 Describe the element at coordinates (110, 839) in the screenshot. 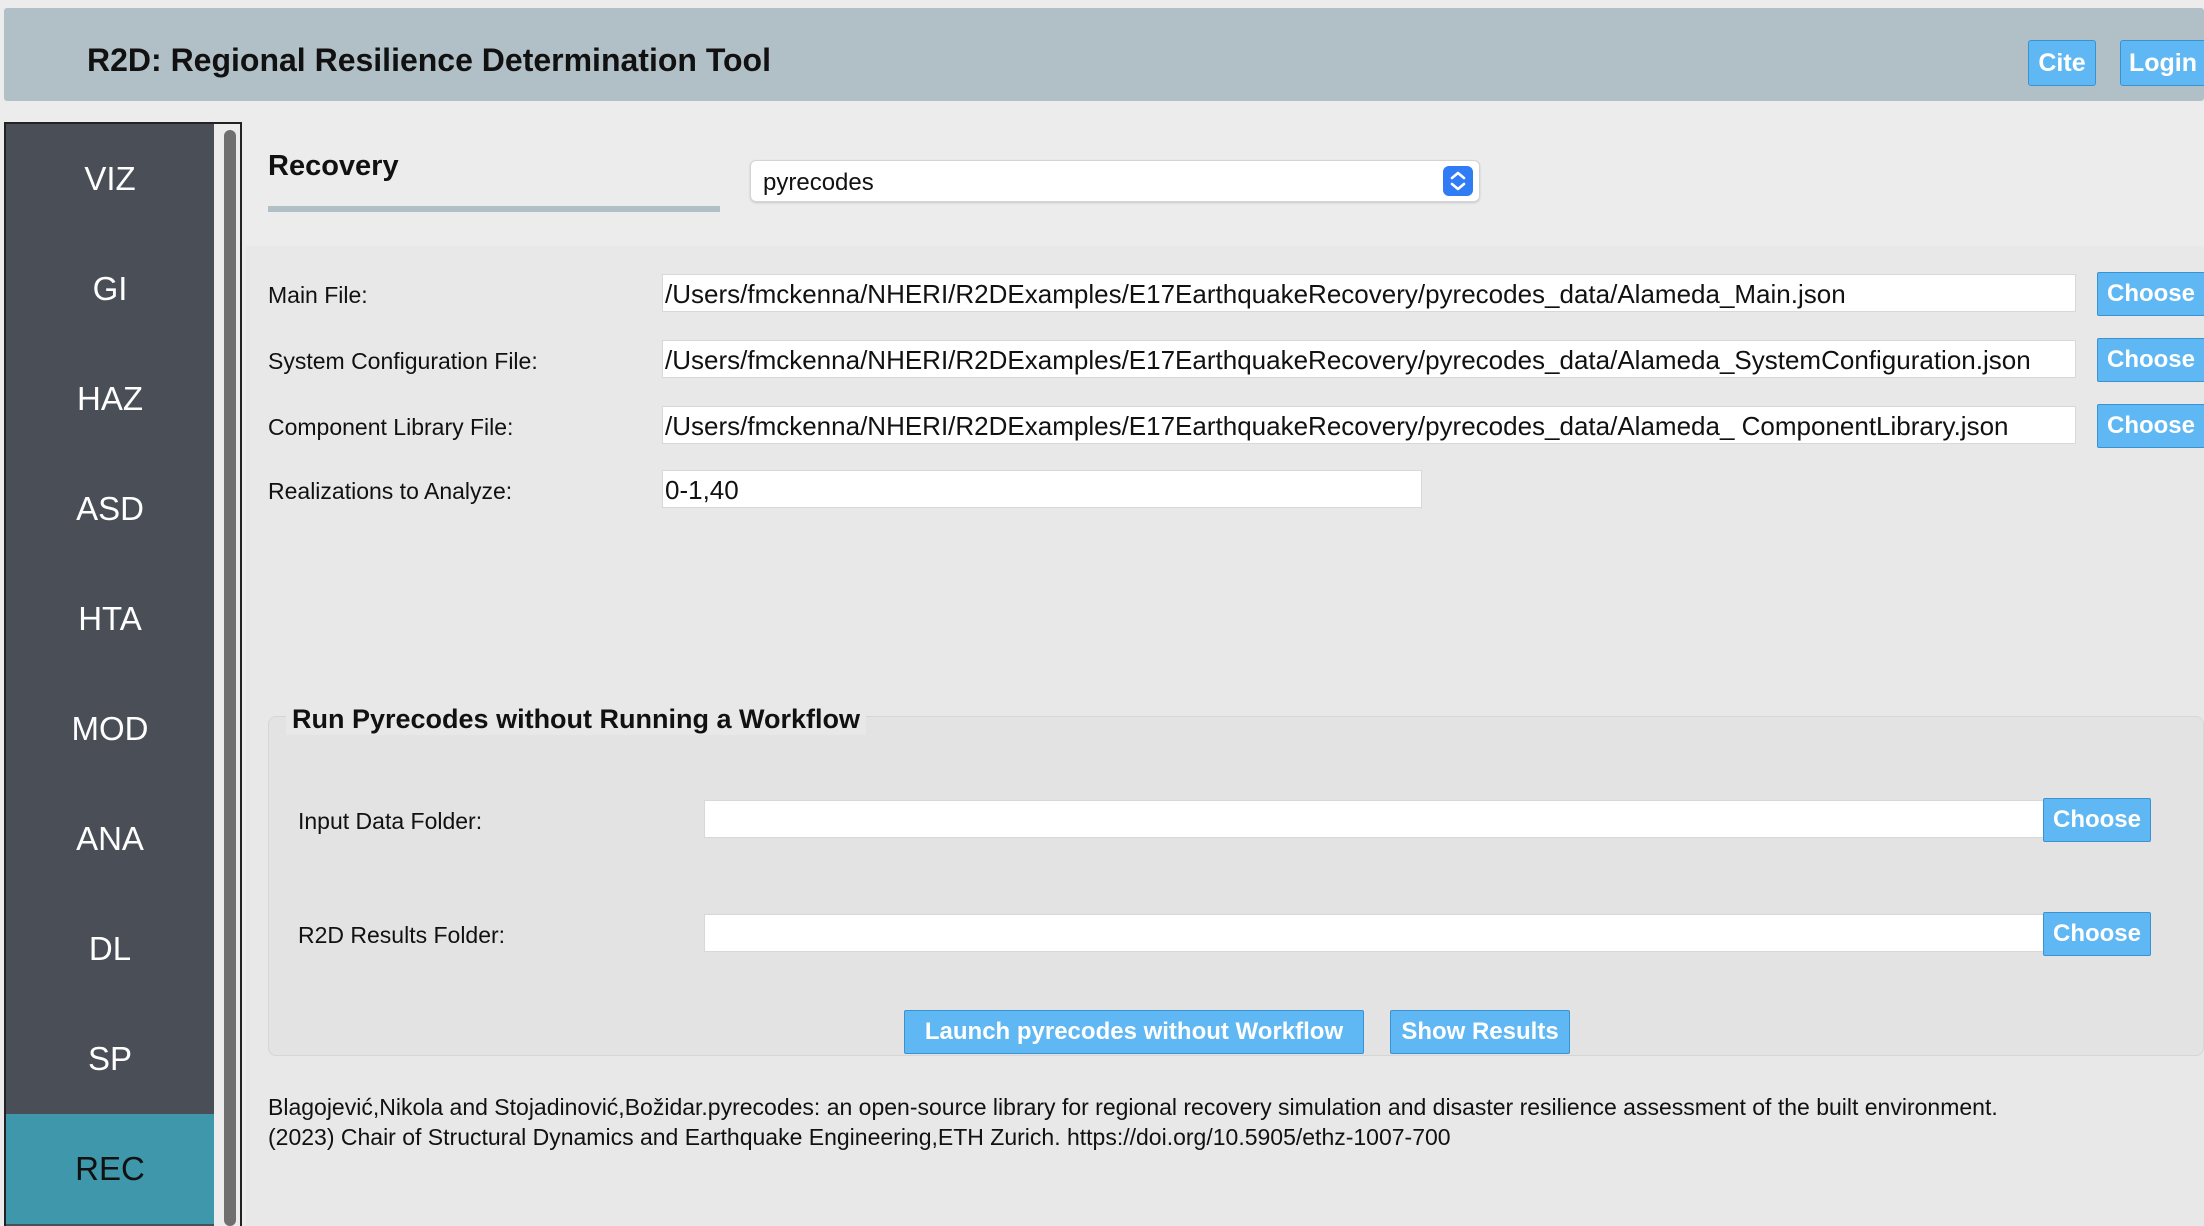

I see `sidebar-item-ana: ANA` at that location.